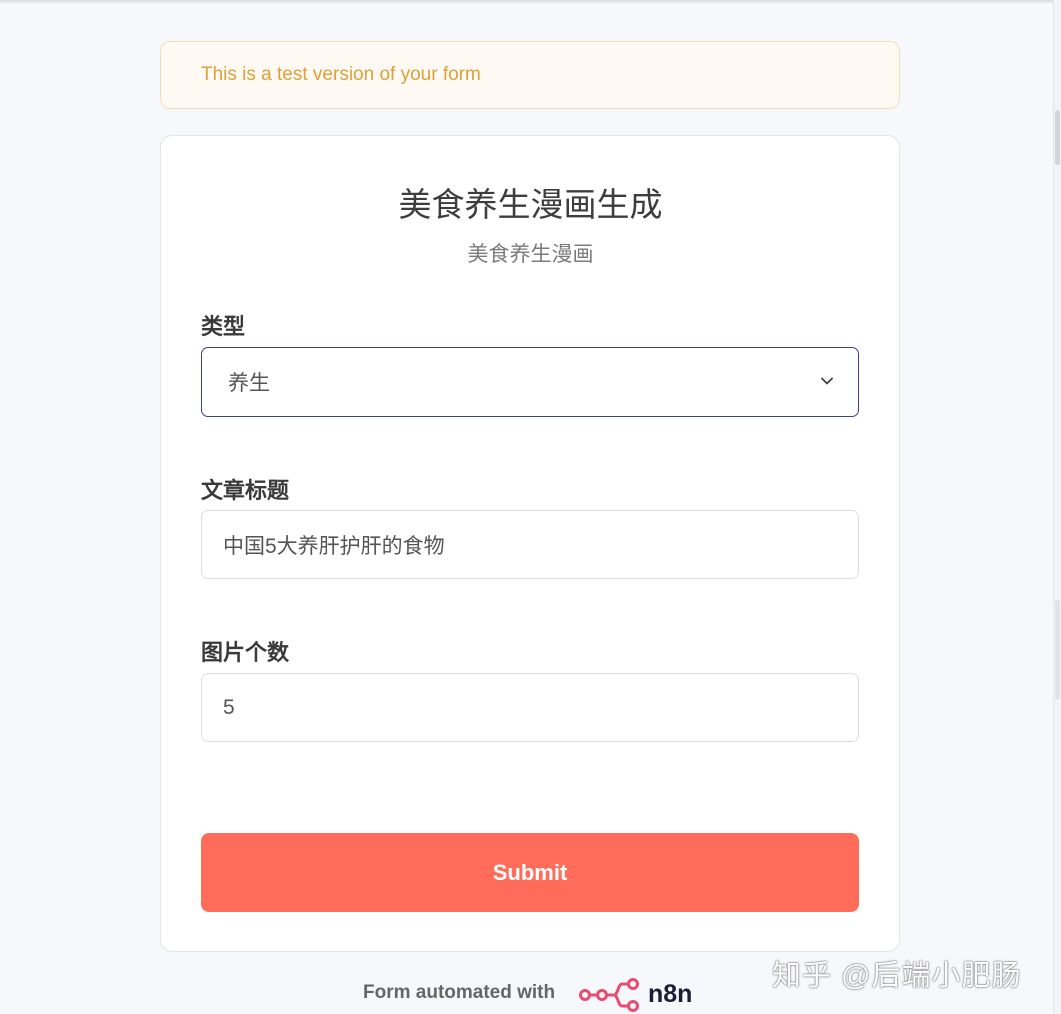 The height and width of the screenshot is (1014, 1061). What do you see at coordinates (530, 204) in the screenshot?
I see `form-title: 美食养生漫画生成` at bounding box center [530, 204].